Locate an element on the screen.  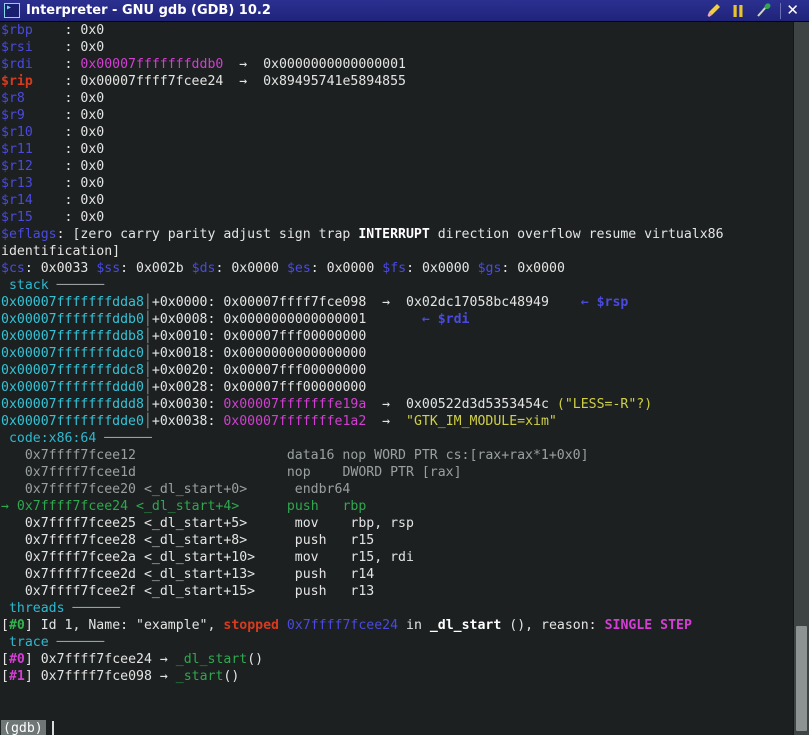
code-address: 0x7ffff7fcee2a is located at coordinates (80, 557).